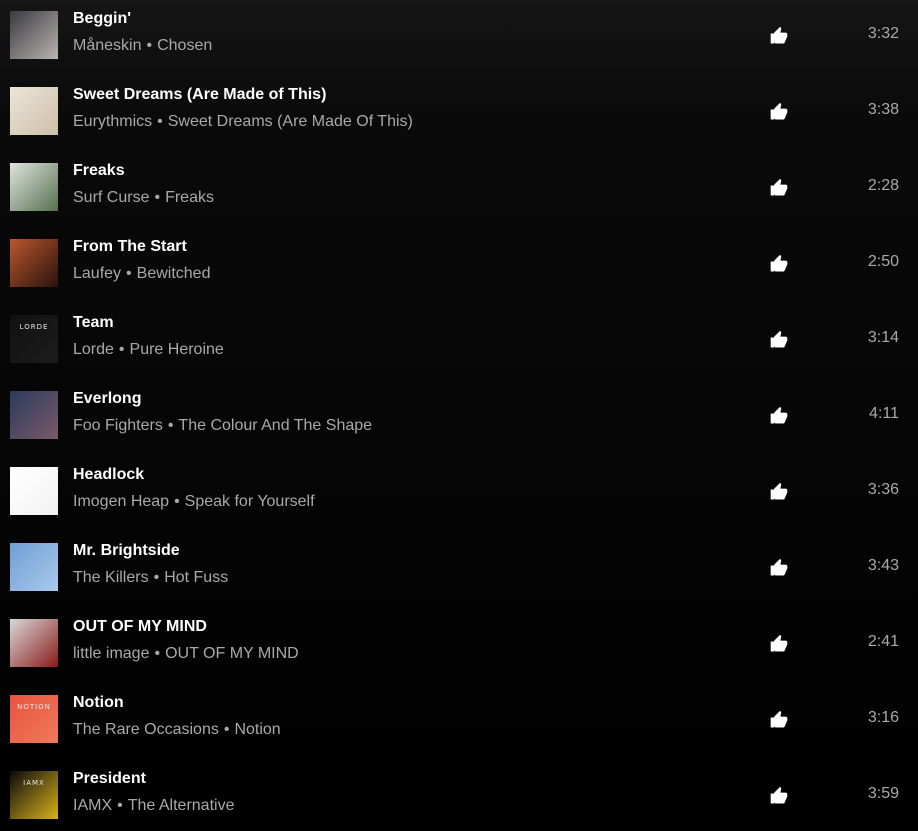 The height and width of the screenshot is (831, 918). Describe the element at coordinates (189, 197) in the screenshot. I see `track-album: Freaks` at that location.